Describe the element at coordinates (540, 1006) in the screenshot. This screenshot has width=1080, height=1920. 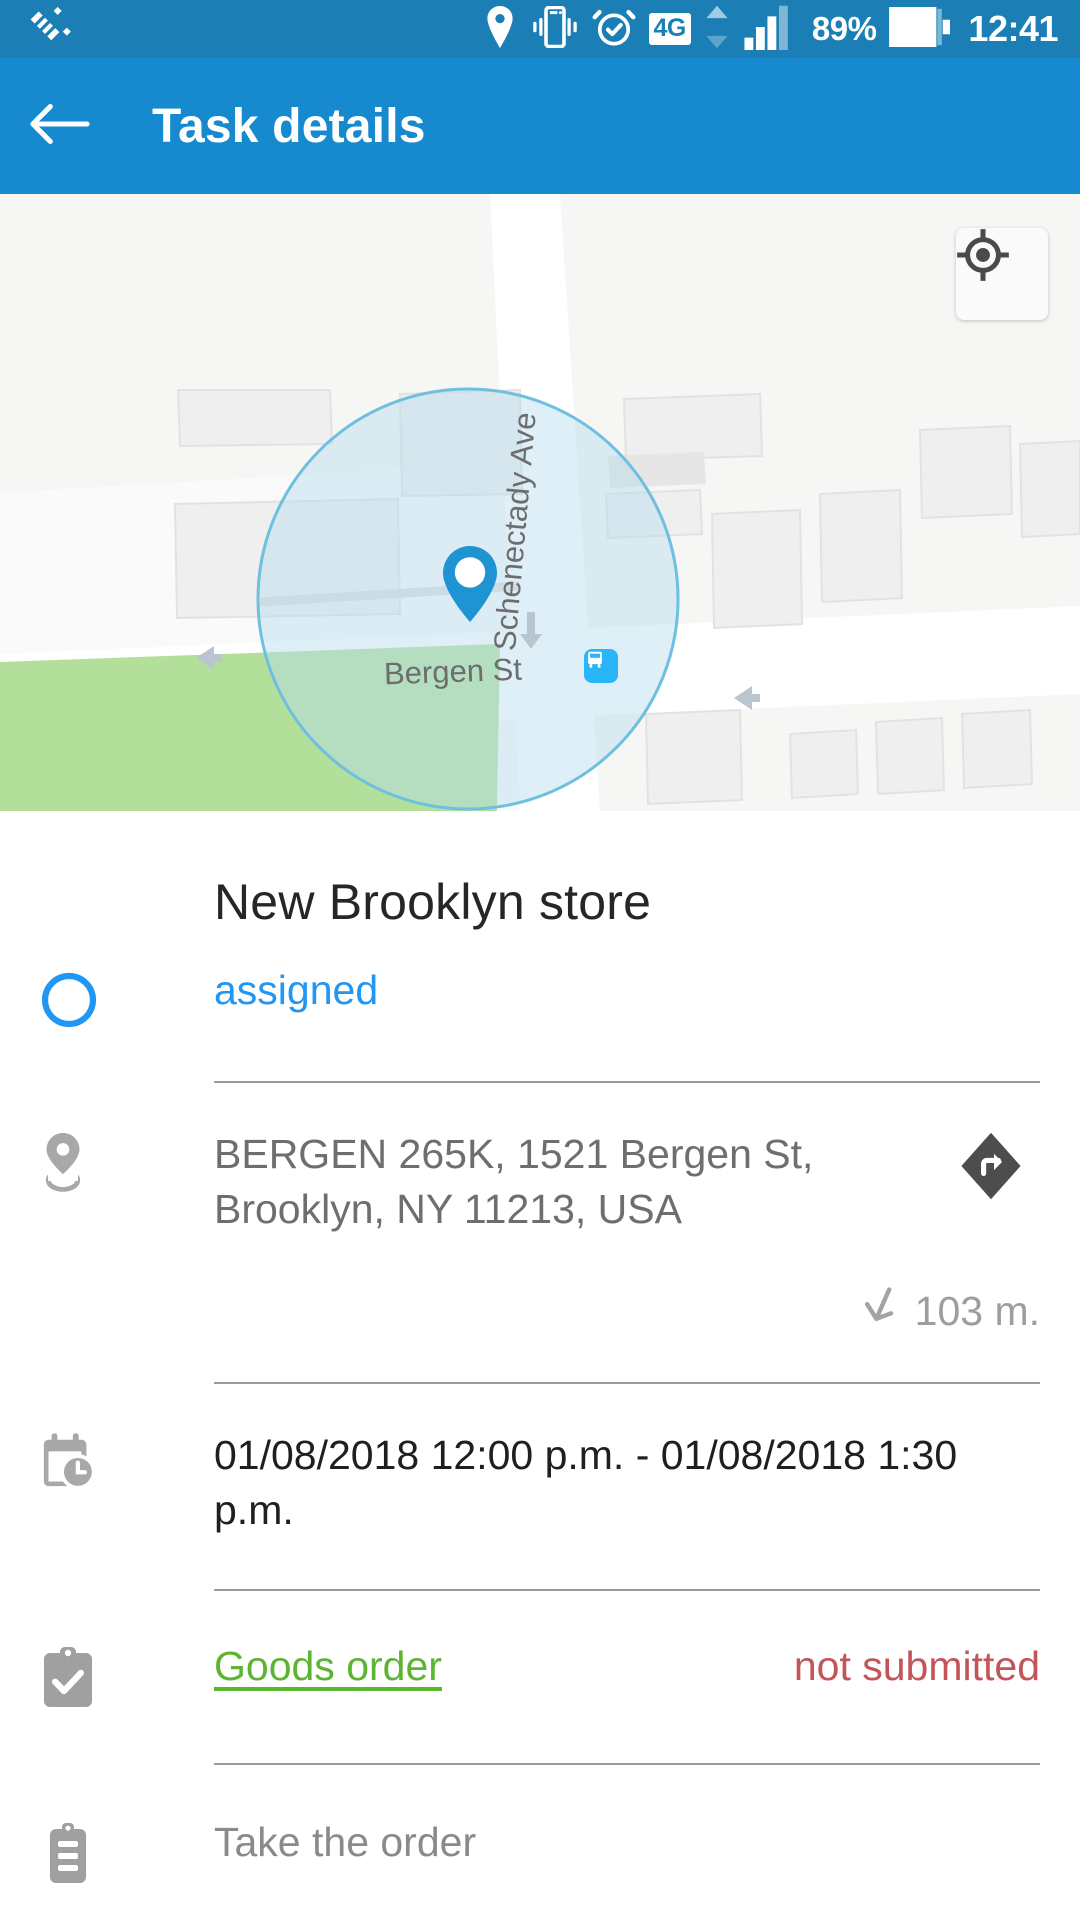
I see `status-row: assigned` at that location.